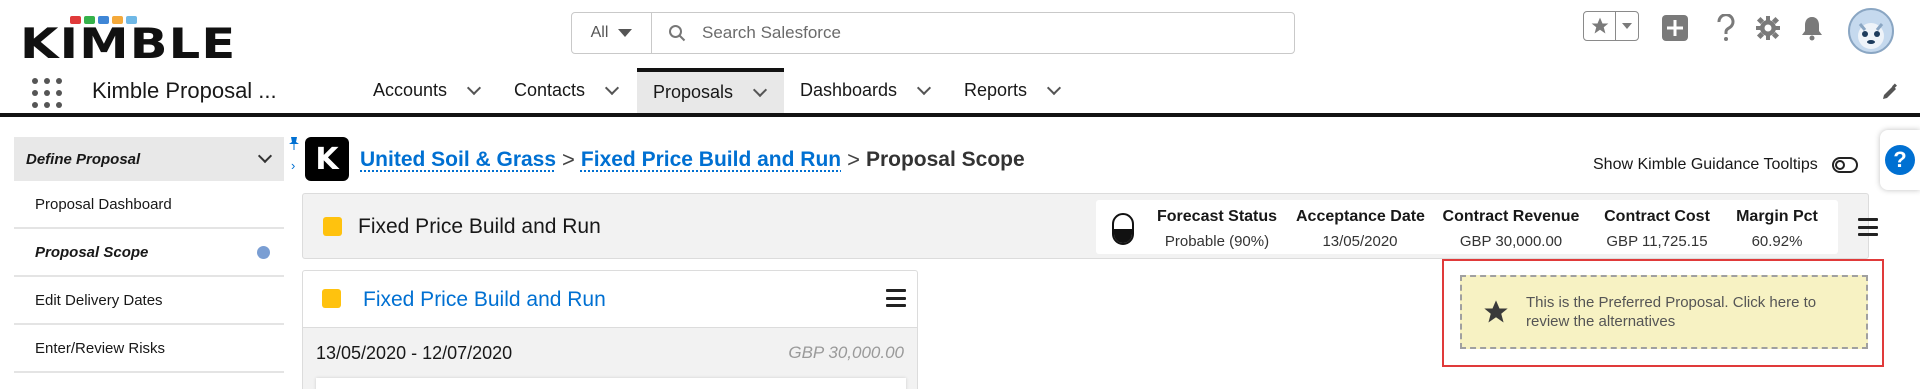 This screenshot has height=389, width=1920. What do you see at coordinates (1657, 241) in the screenshot?
I see `stat-value: GBP 11,725.15` at bounding box center [1657, 241].